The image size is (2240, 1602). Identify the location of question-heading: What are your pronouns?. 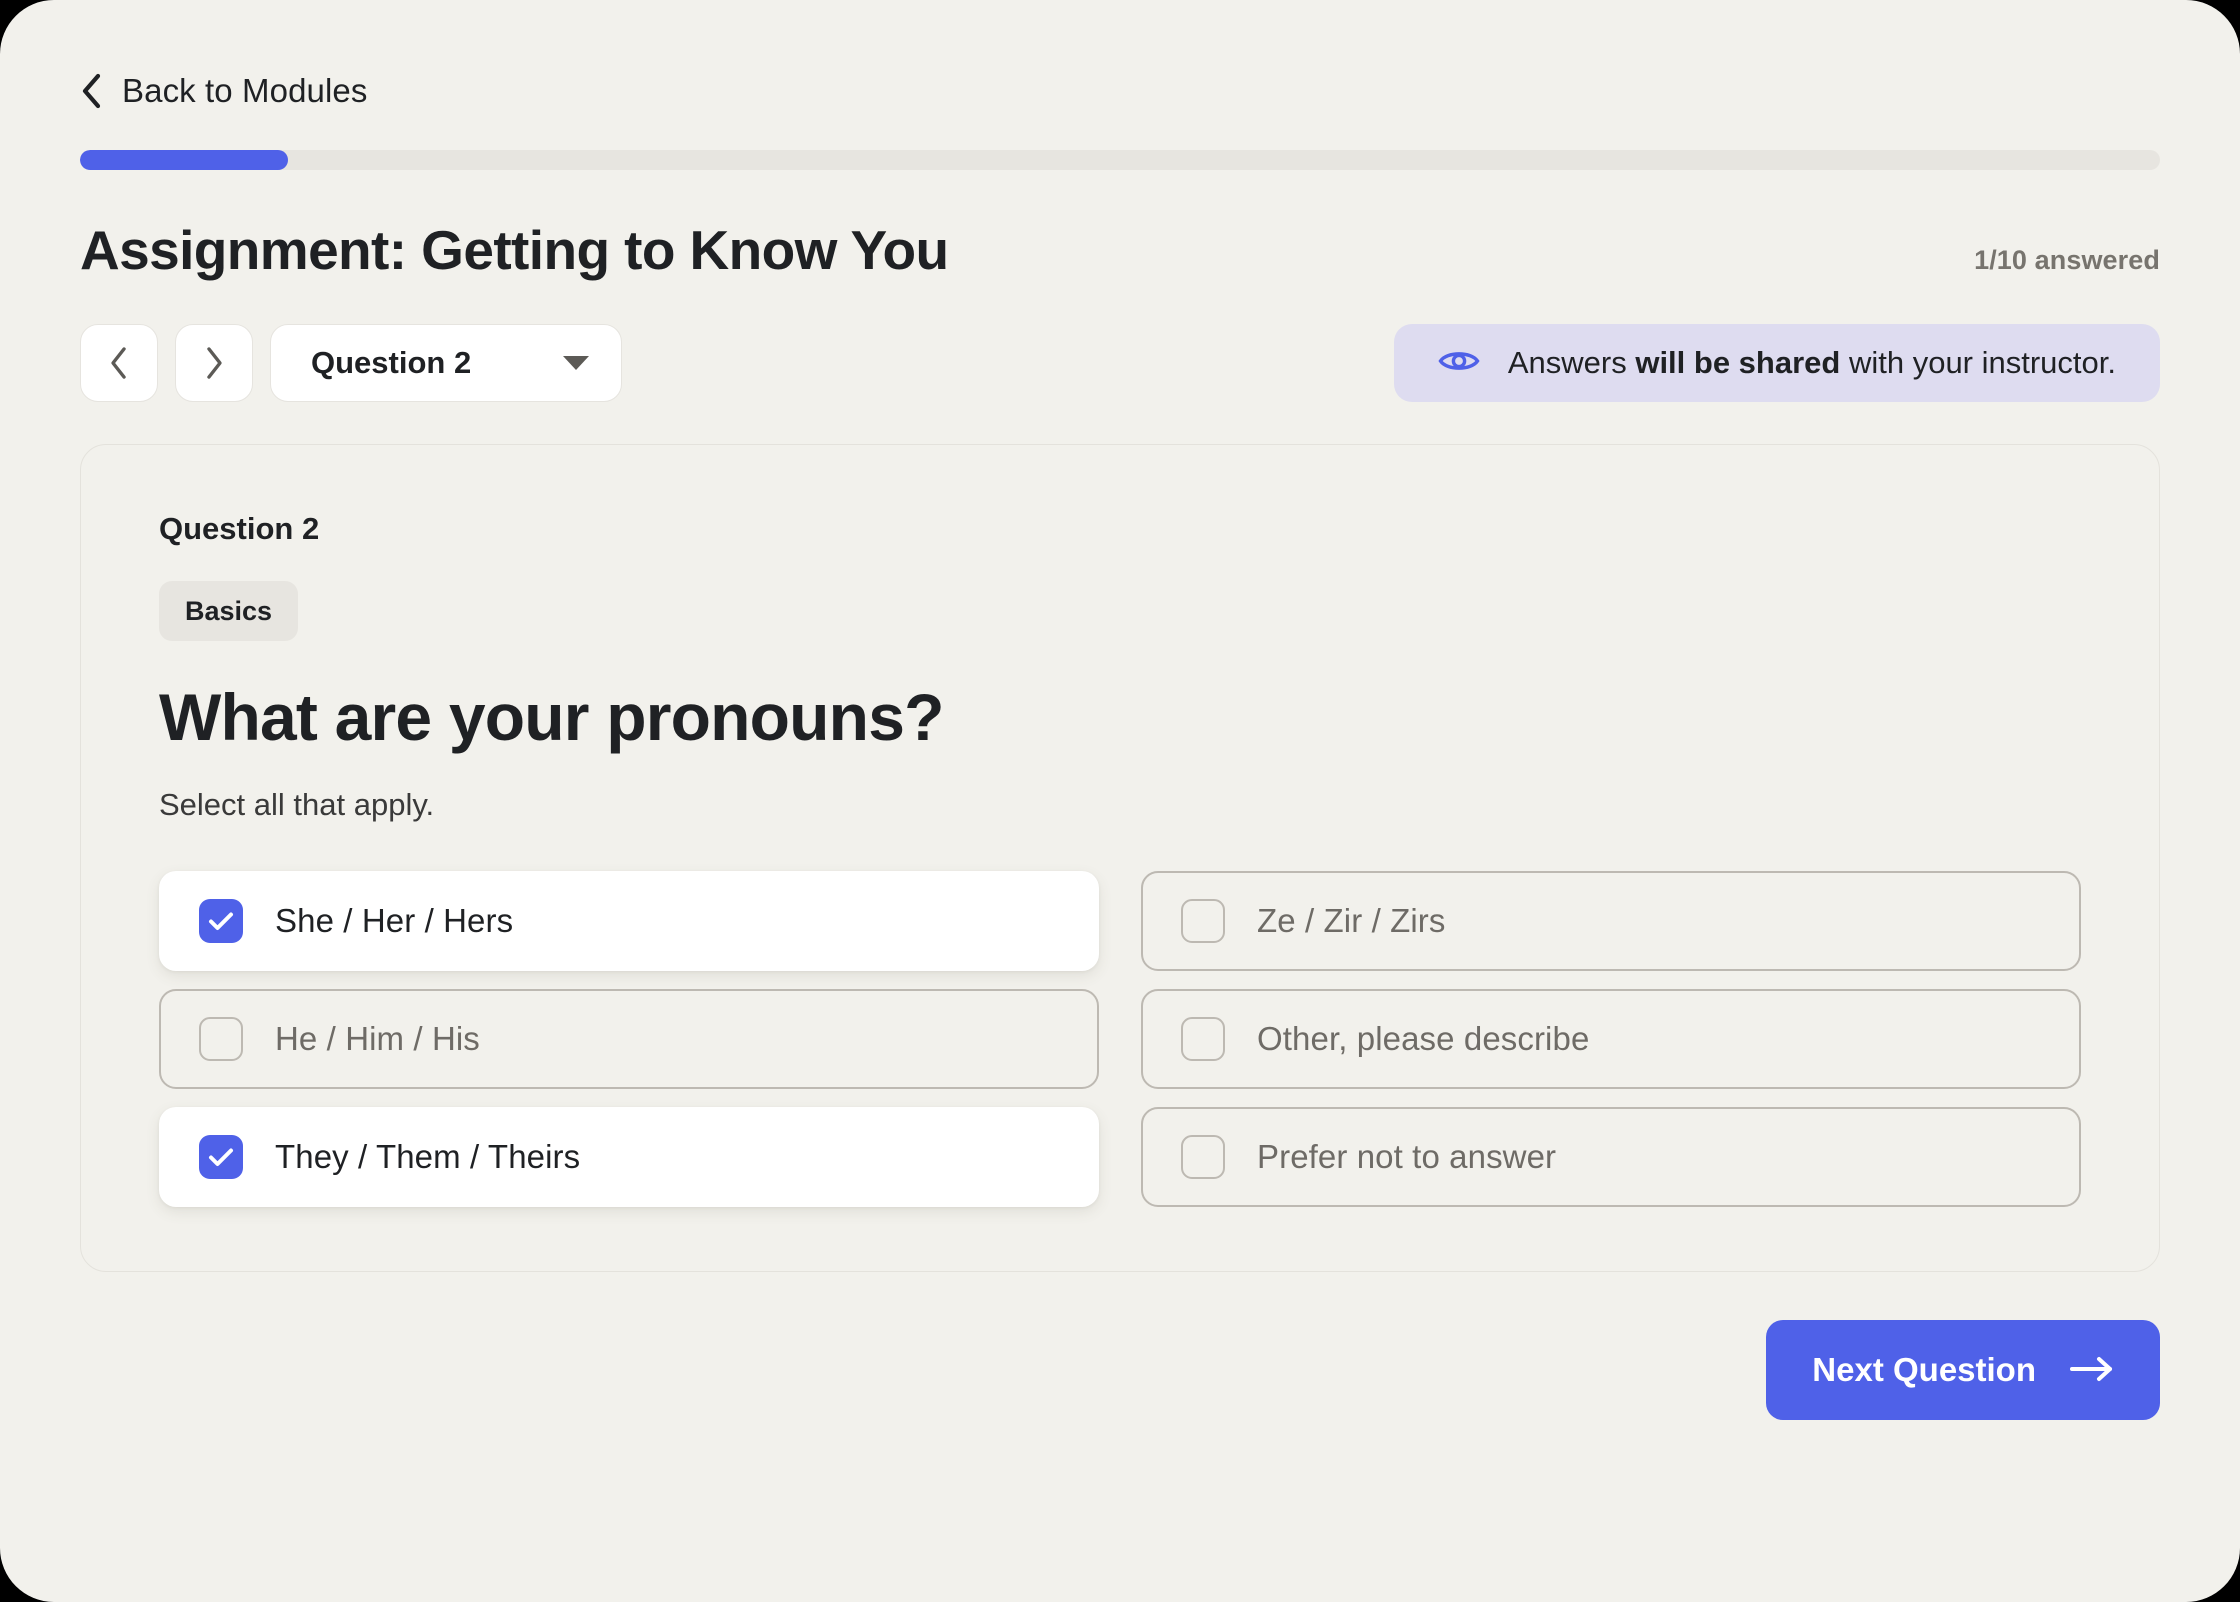
(551, 717).